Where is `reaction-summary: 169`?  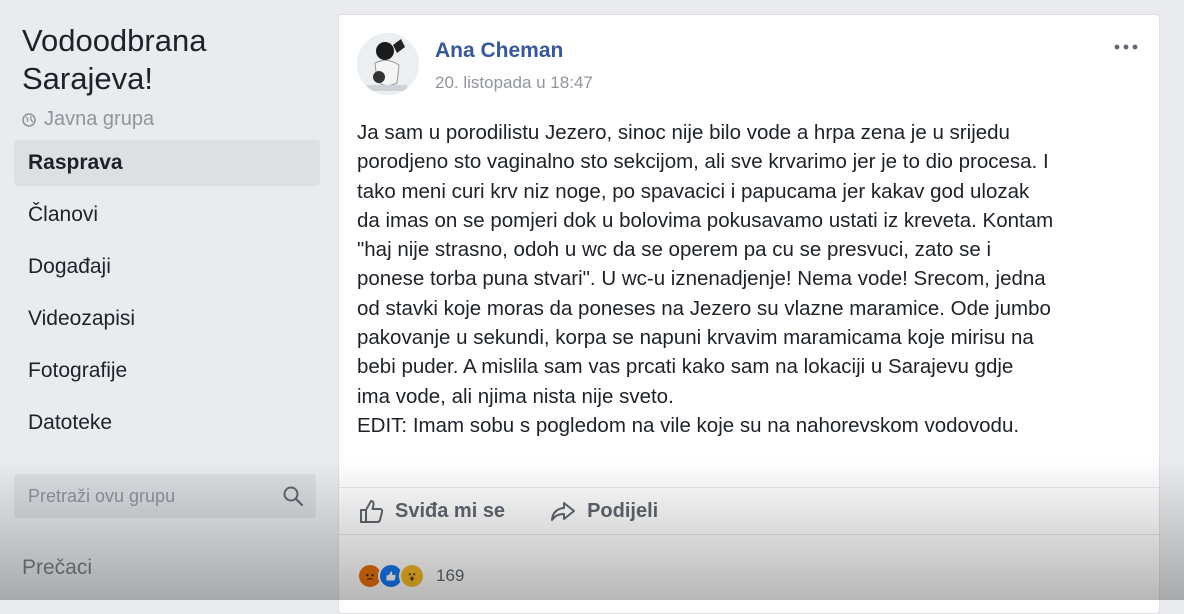 reaction-summary: 169 is located at coordinates (410, 576).